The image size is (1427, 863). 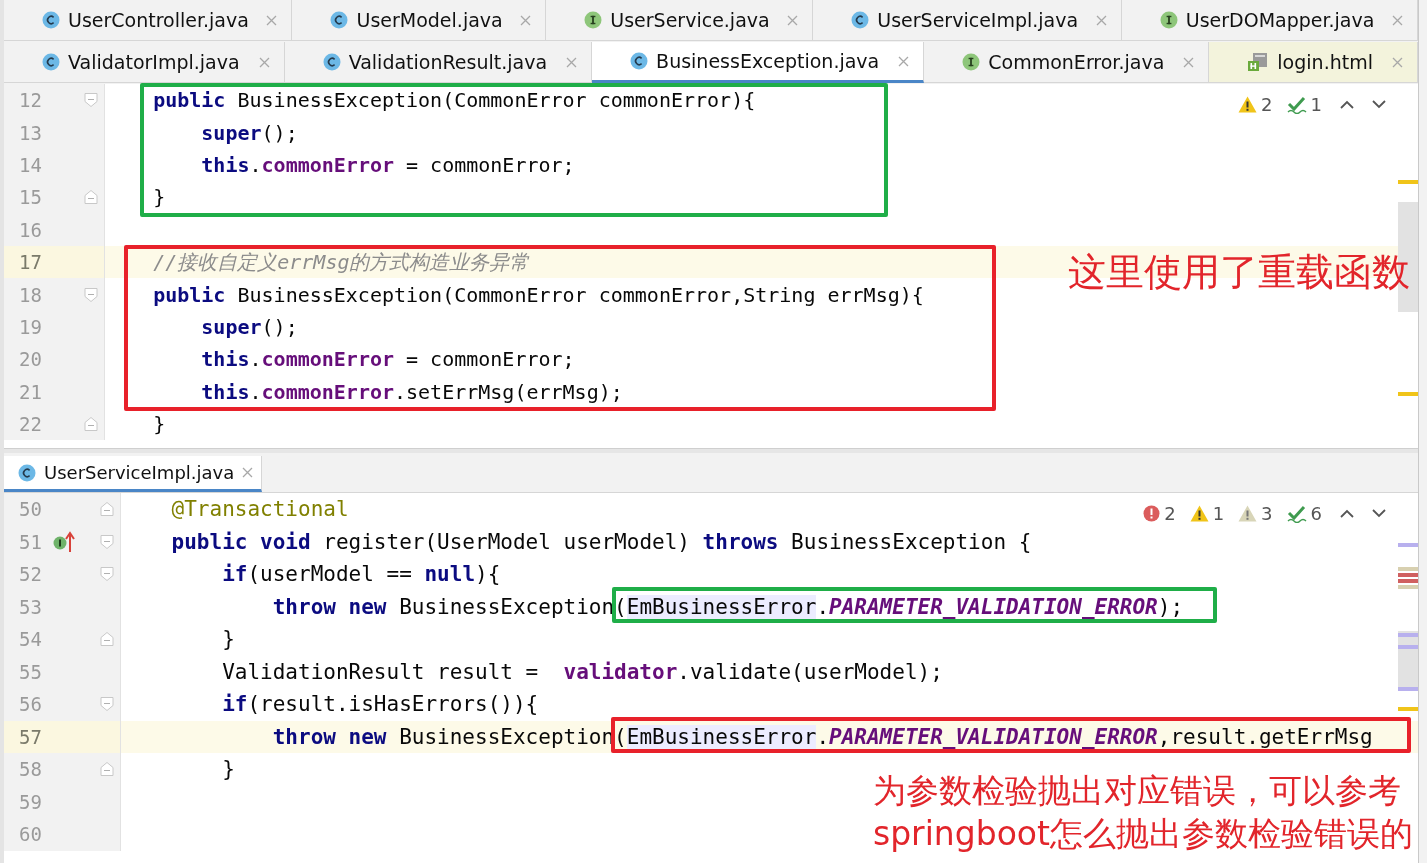 I want to click on line-number: 21, so click(x=30, y=391).